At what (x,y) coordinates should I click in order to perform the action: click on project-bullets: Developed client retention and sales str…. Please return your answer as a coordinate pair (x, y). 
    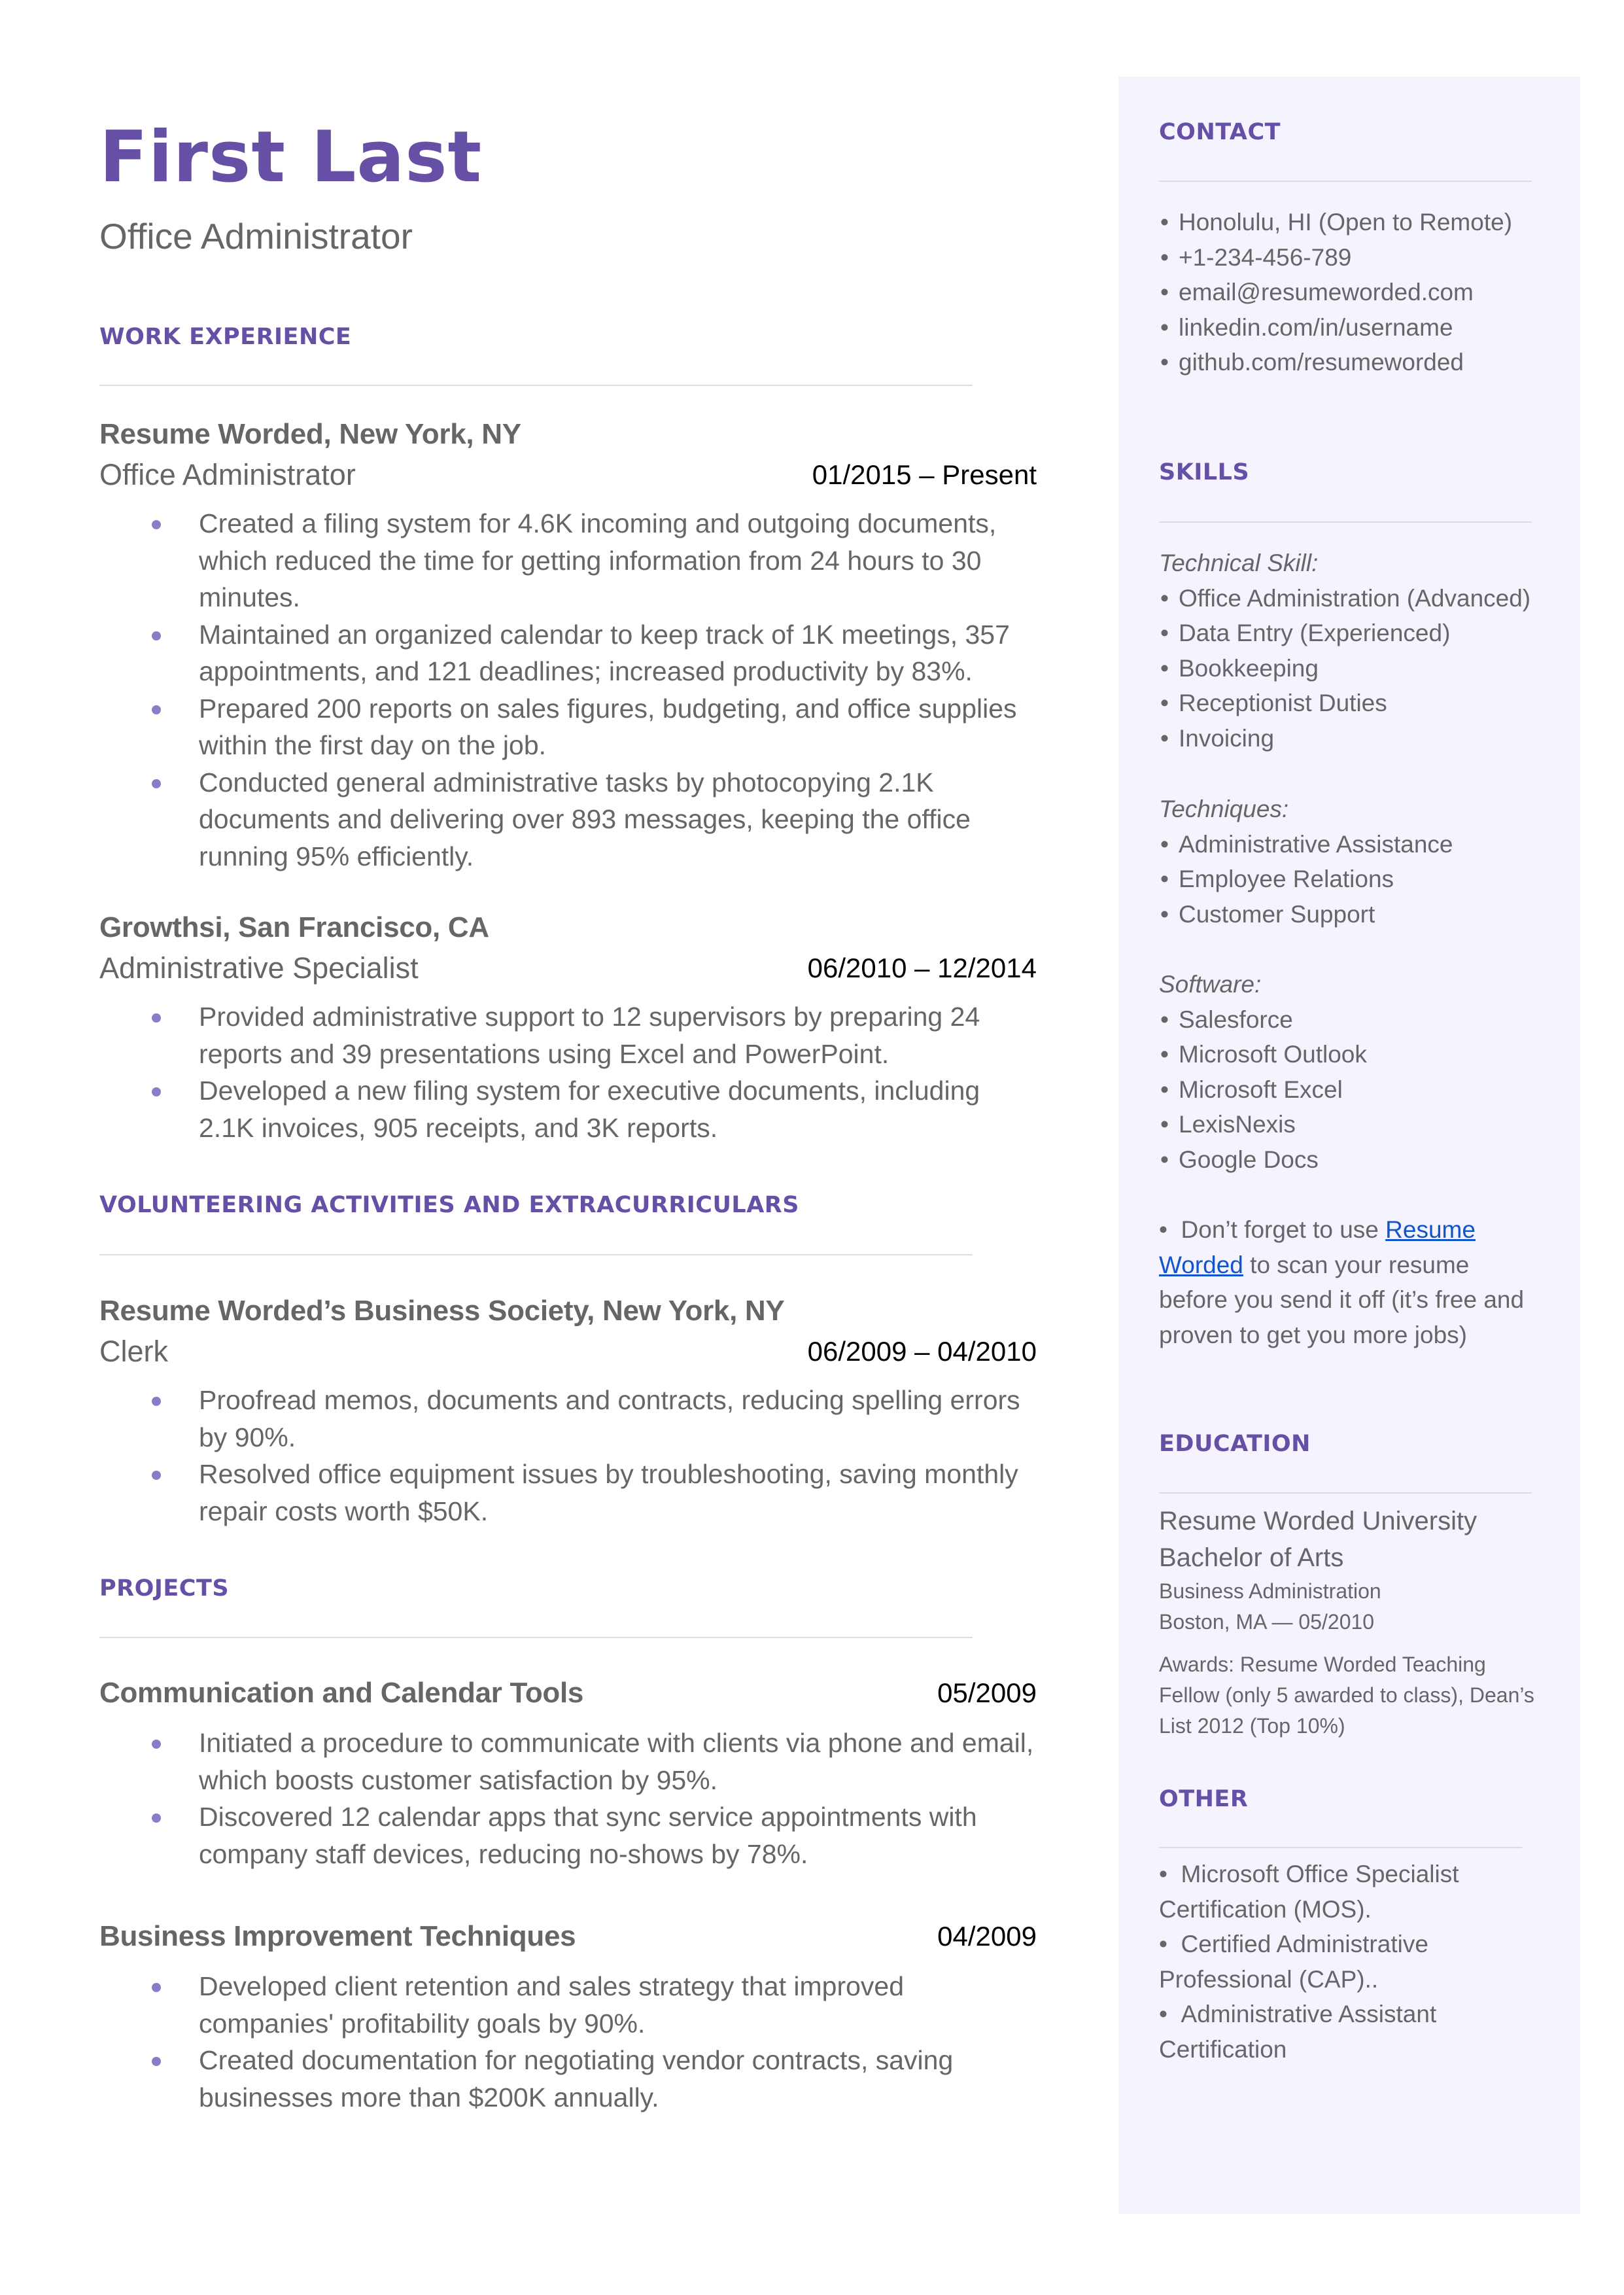
    Looking at the image, I should click on (568, 2042).